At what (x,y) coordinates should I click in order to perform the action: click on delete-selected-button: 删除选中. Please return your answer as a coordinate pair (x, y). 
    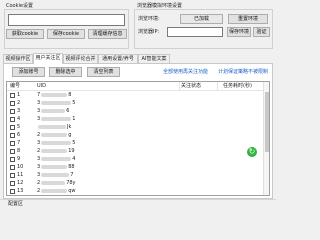
    Looking at the image, I should click on (65, 72).